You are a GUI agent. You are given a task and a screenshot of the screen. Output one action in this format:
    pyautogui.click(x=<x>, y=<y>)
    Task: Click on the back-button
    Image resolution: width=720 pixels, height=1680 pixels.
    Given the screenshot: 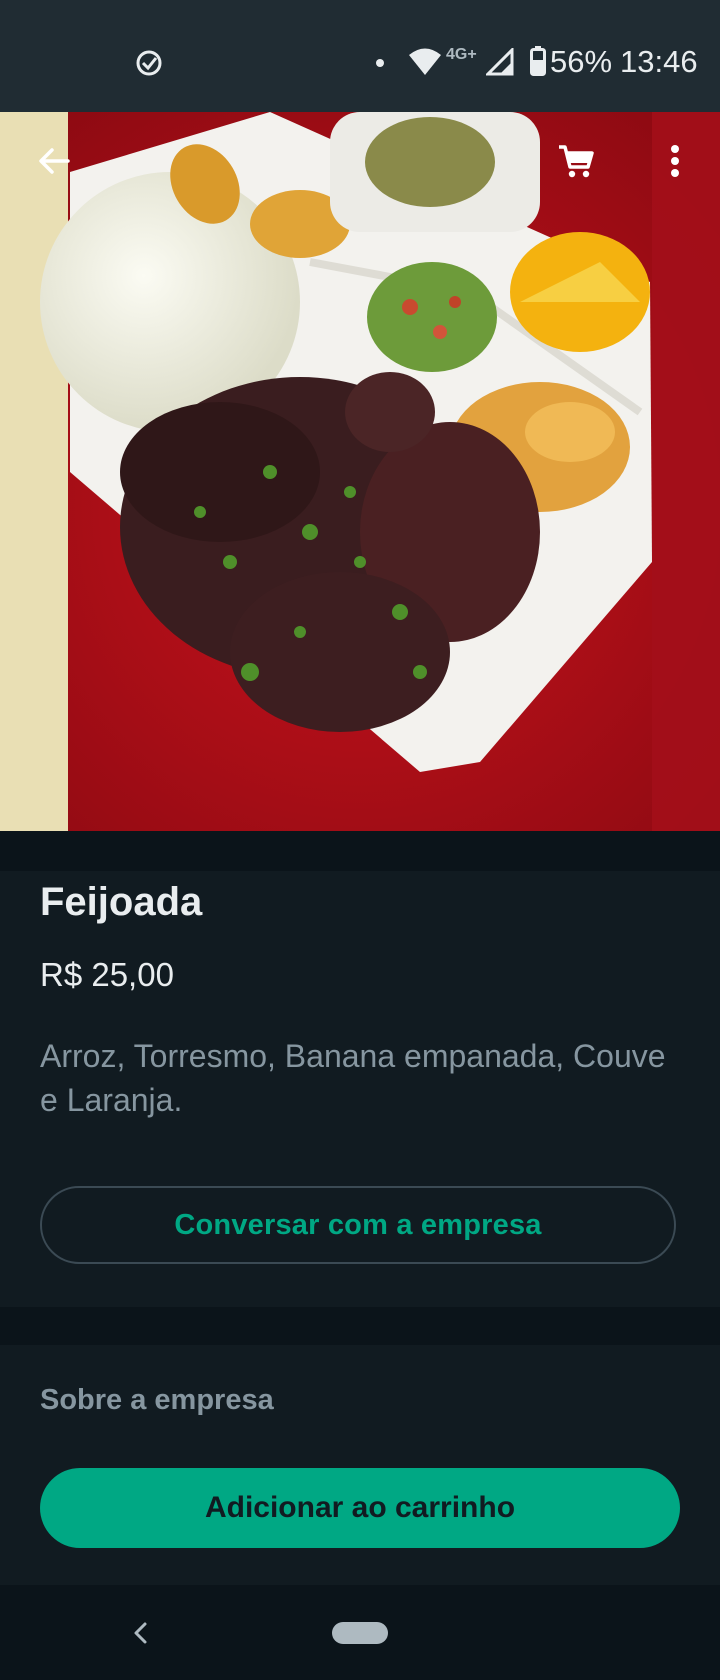 What is the action you would take?
    pyautogui.click(x=54, y=161)
    